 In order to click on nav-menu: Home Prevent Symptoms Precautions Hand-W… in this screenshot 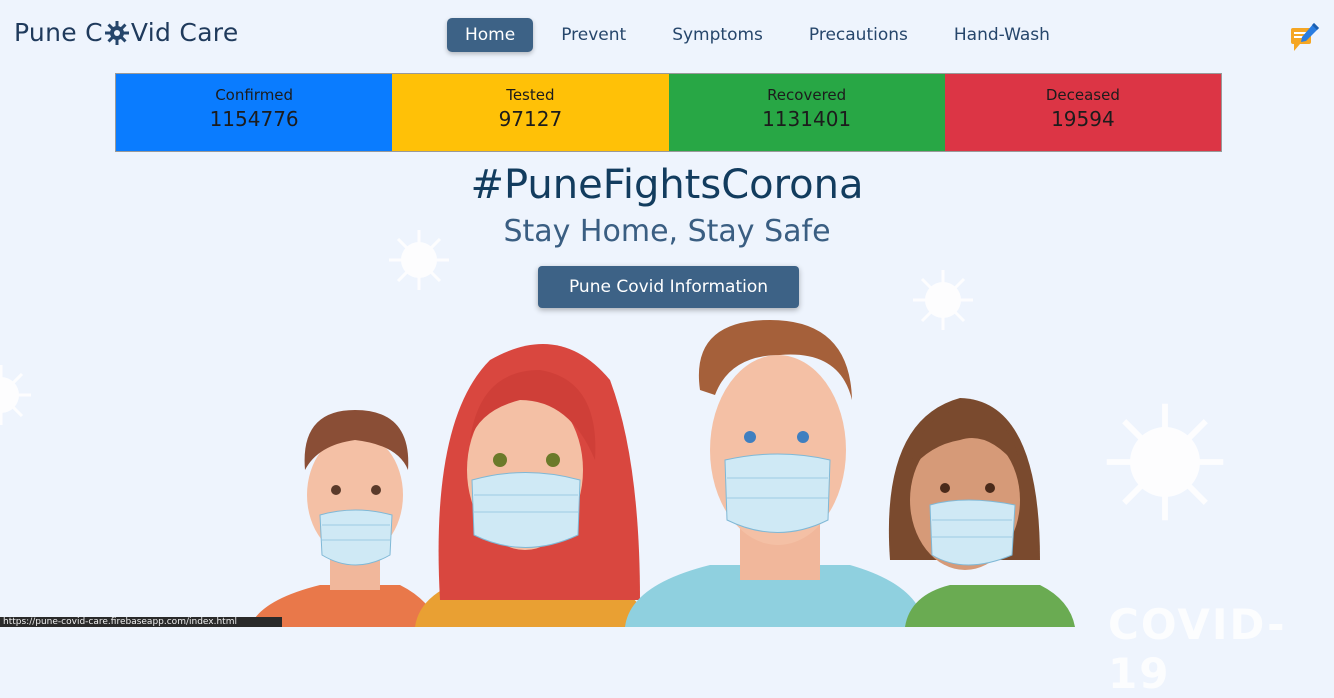, I will do `click(762, 35)`.